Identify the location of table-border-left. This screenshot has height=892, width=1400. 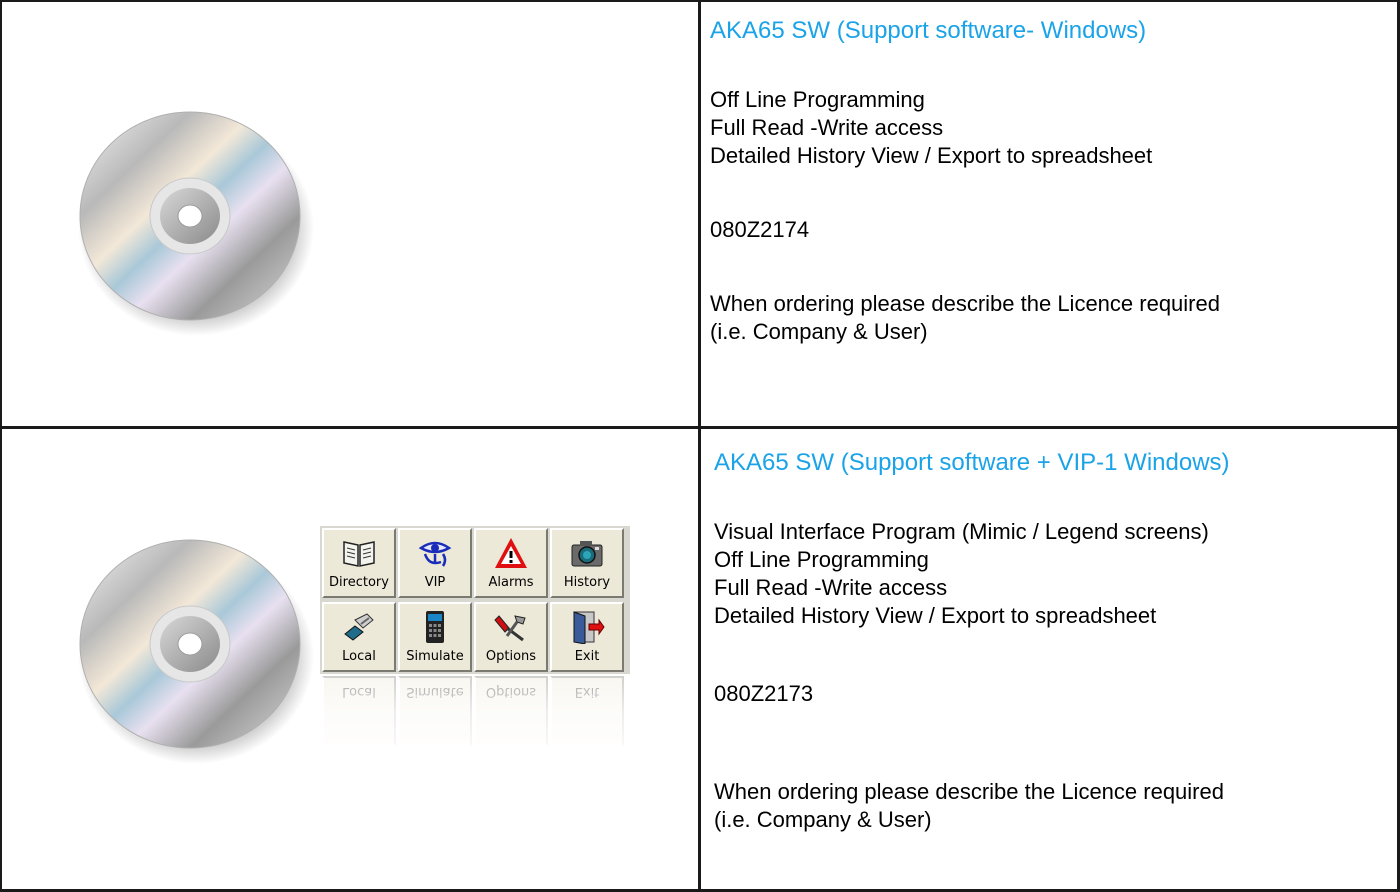
(1, 446).